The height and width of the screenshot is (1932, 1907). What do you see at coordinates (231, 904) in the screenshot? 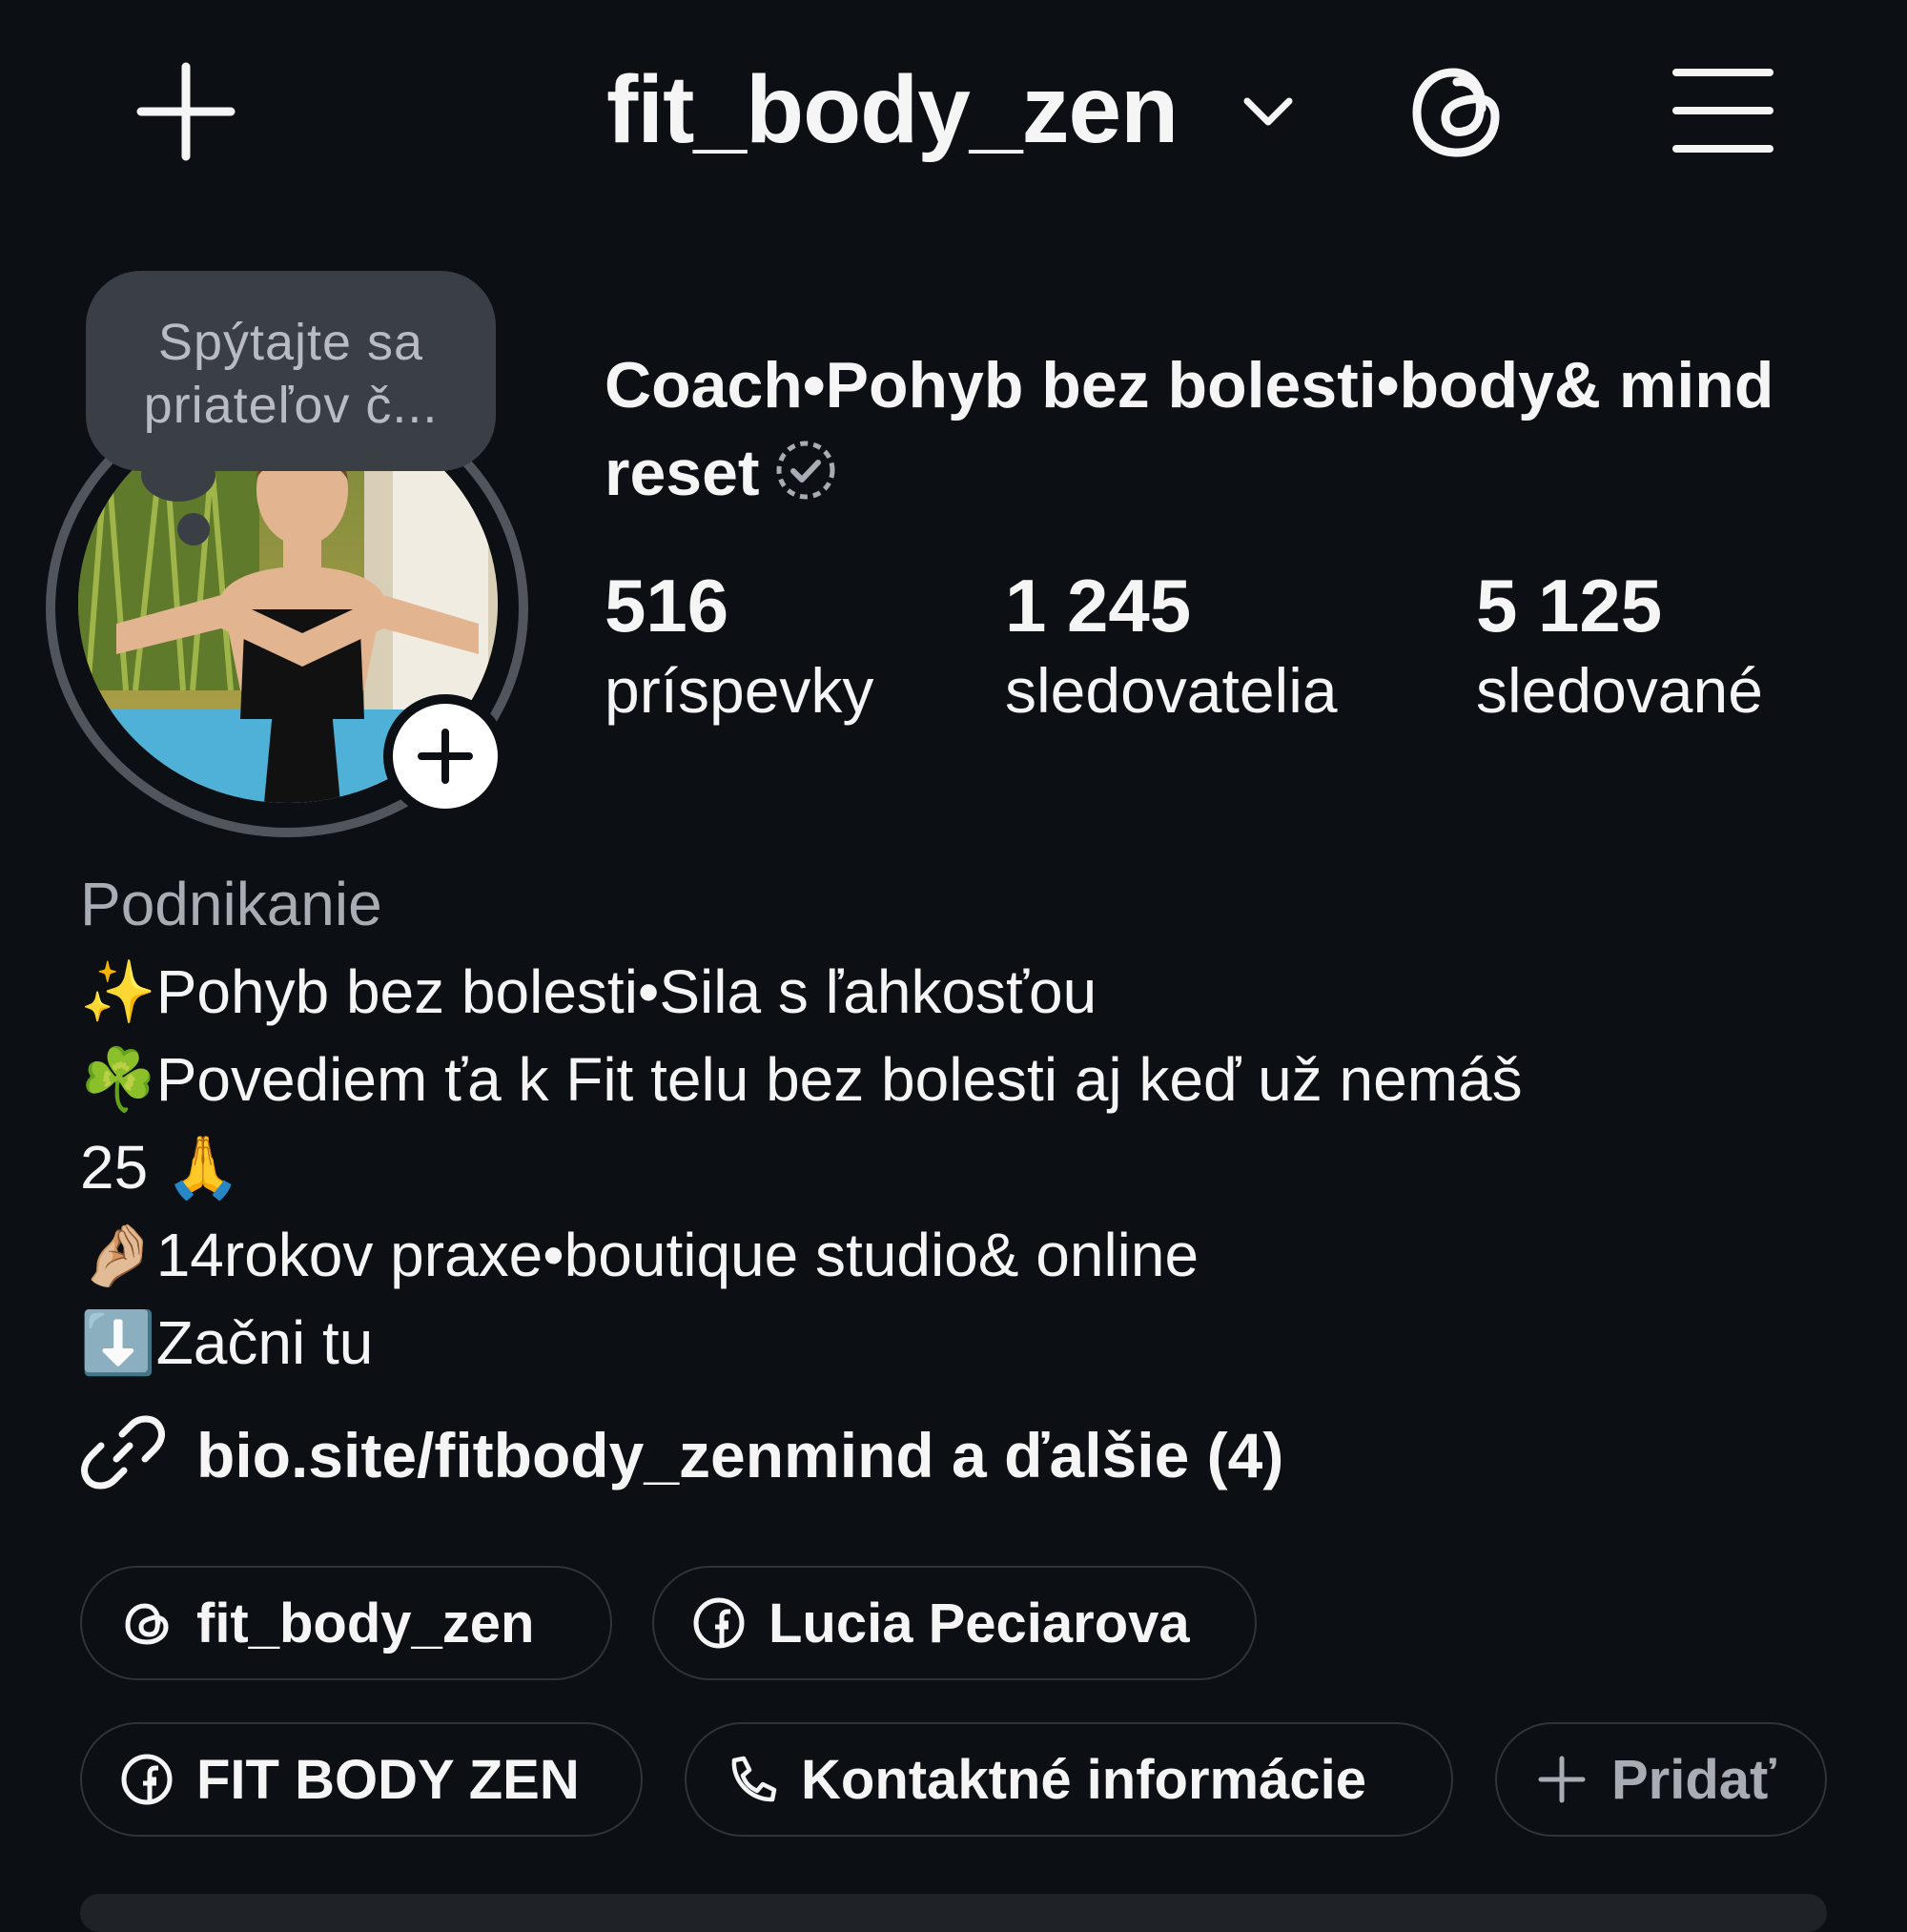
I see `profile-category: Podnikanie` at bounding box center [231, 904].